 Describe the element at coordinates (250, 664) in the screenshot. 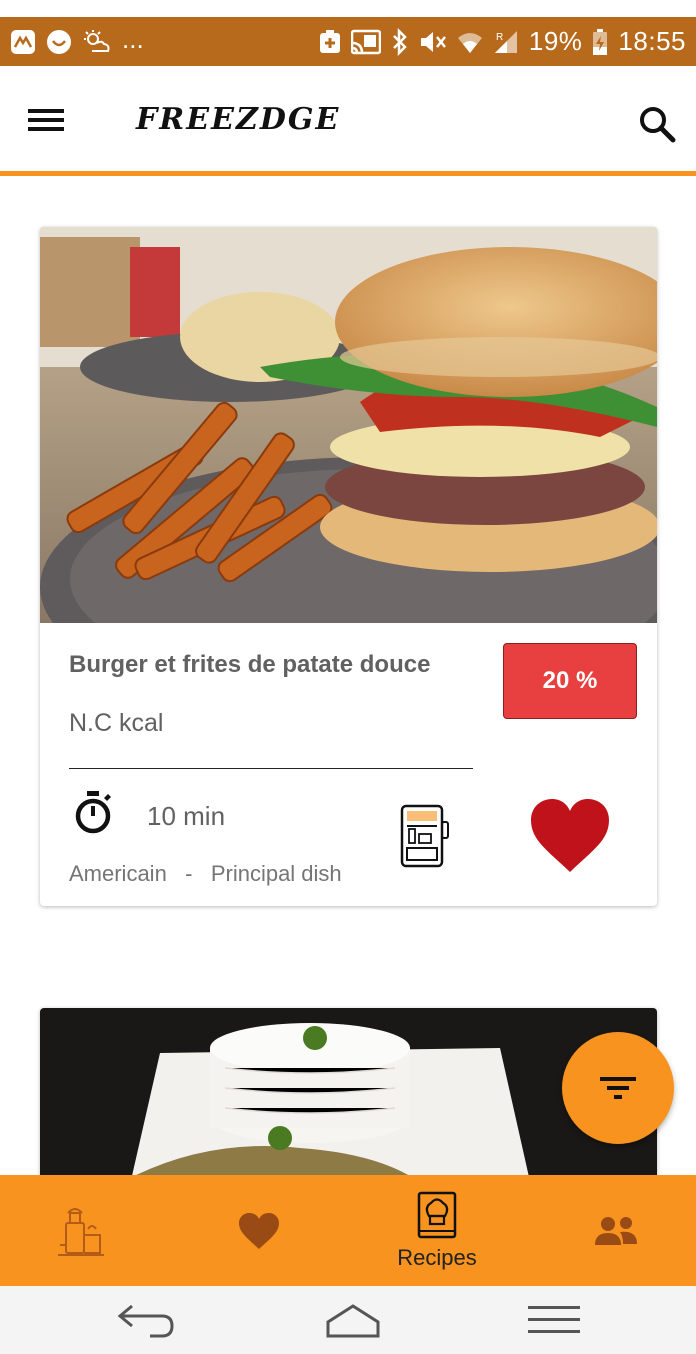

I see `recipe-title: Burger et frites de patate douce` at that location.